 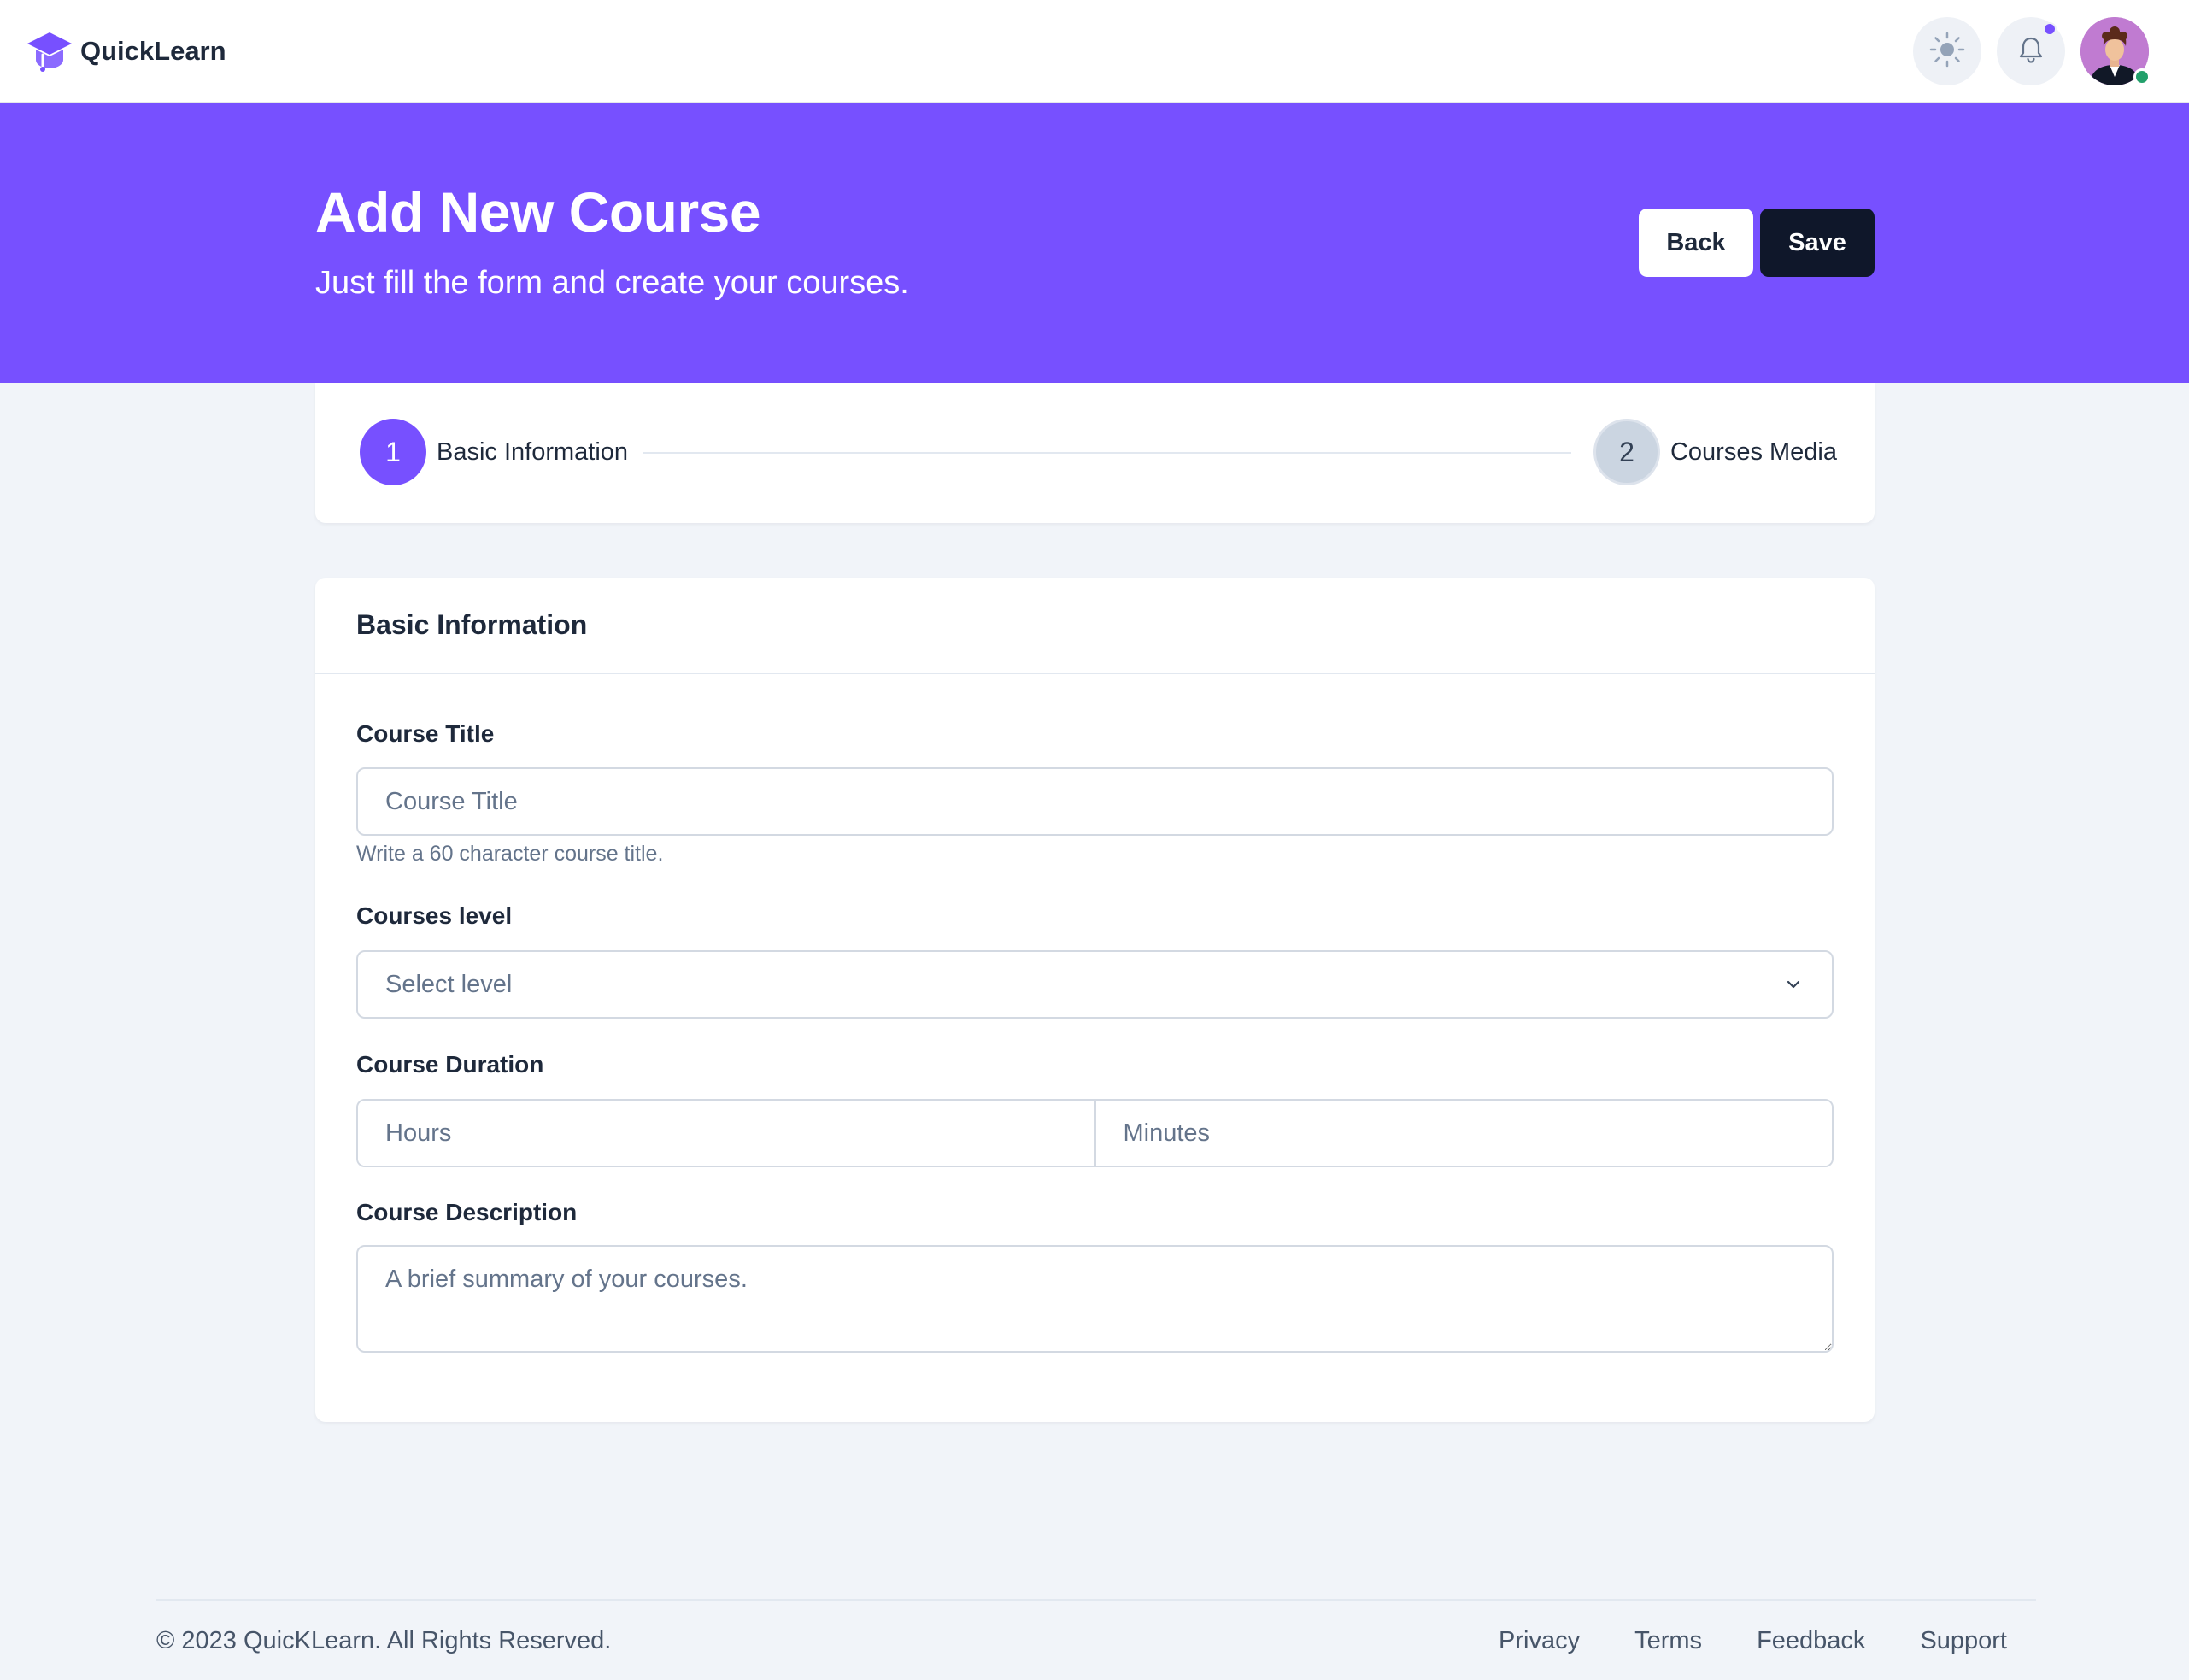 What do you see at coordinates (49, 51) in the screenshot?
I see `graduation-cap-icon` at bounding box center [49, 51].